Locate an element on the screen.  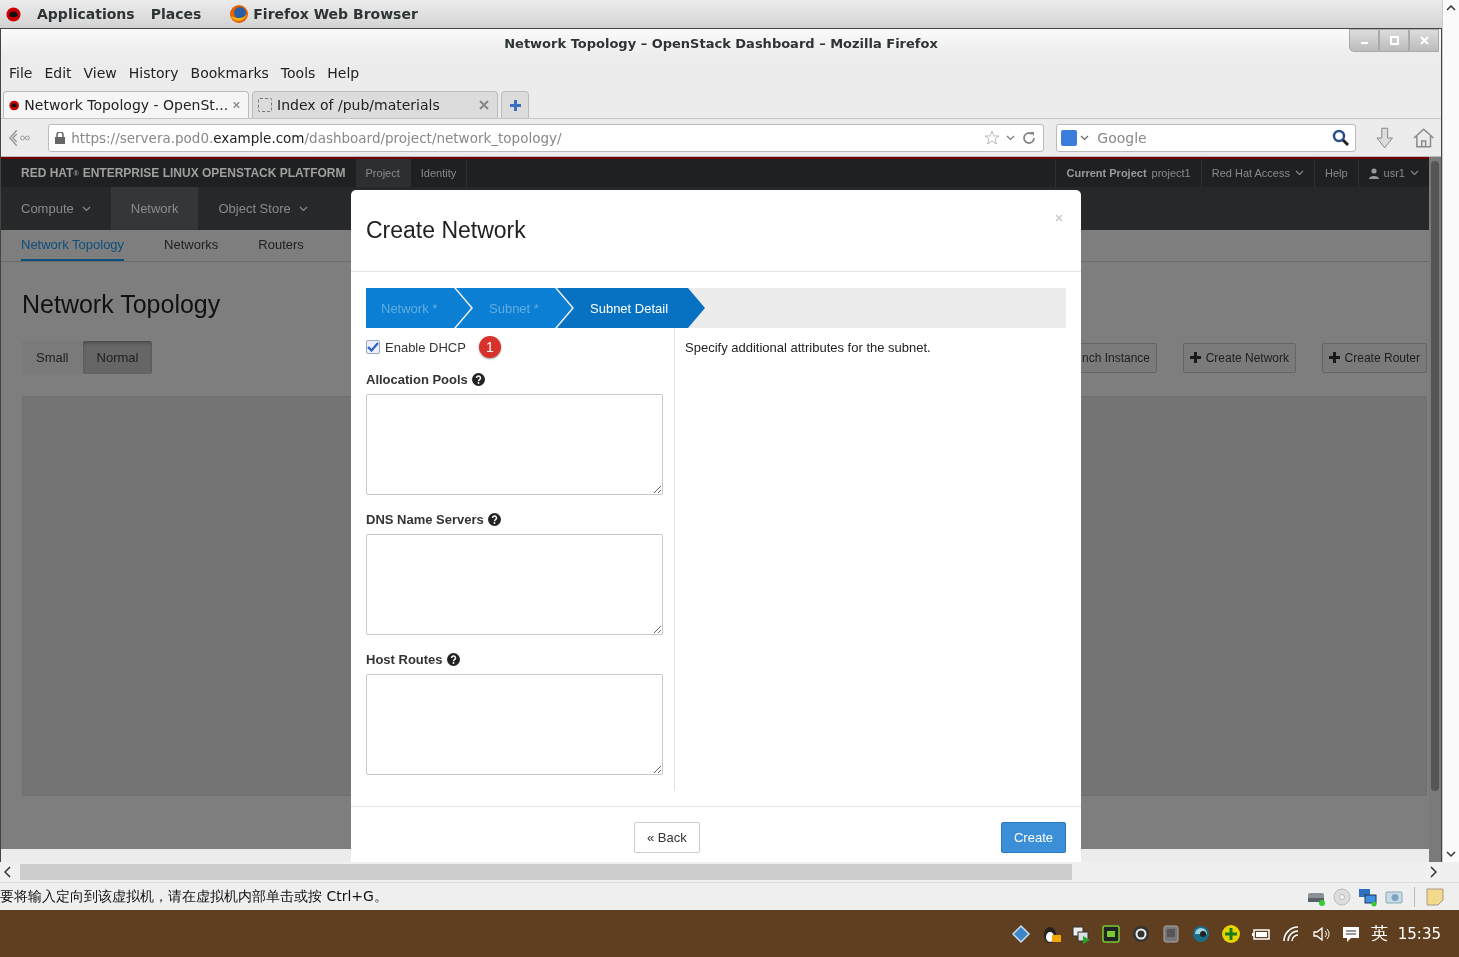
user-icon is located at coordinates (1373, 173).